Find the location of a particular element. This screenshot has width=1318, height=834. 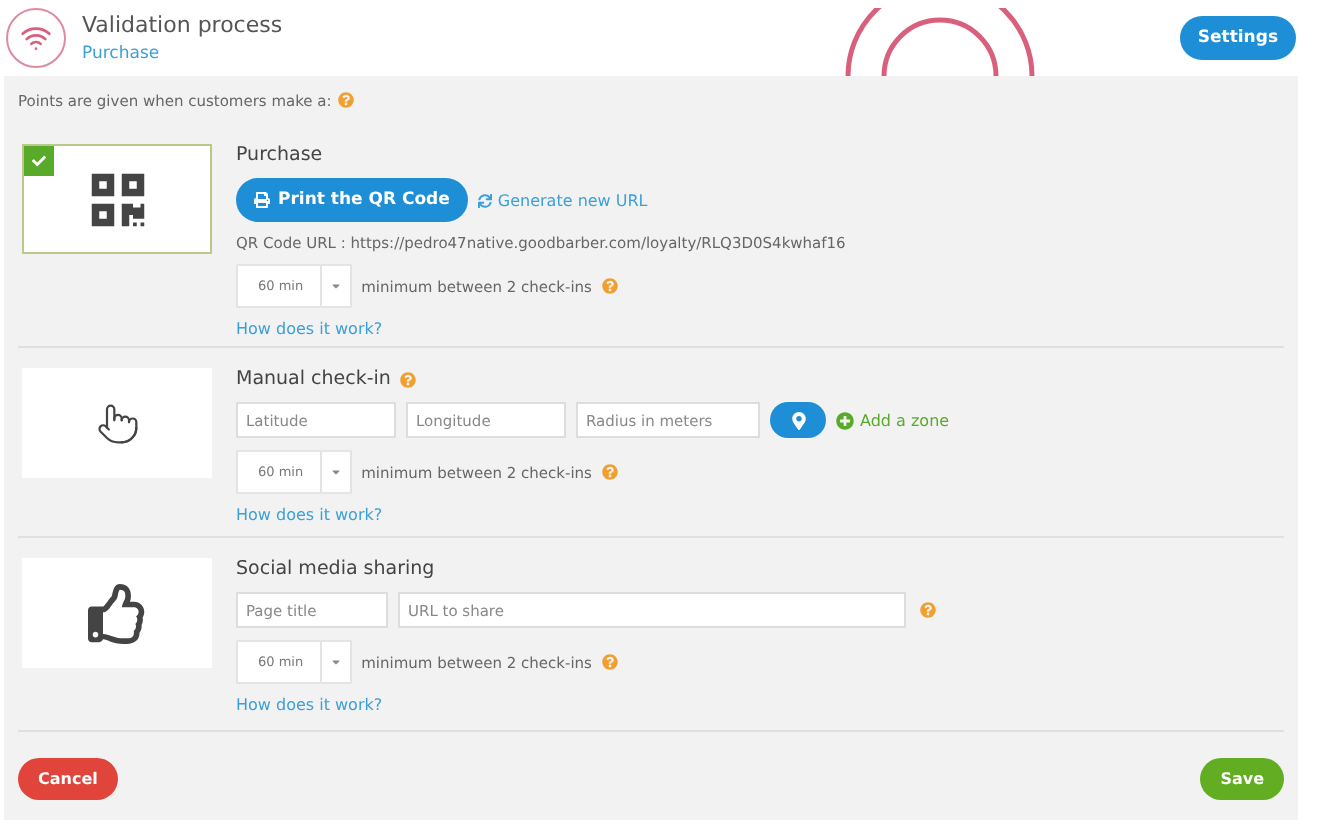

generate-url-link: Generate new URL is located at coordinates (562, 200).